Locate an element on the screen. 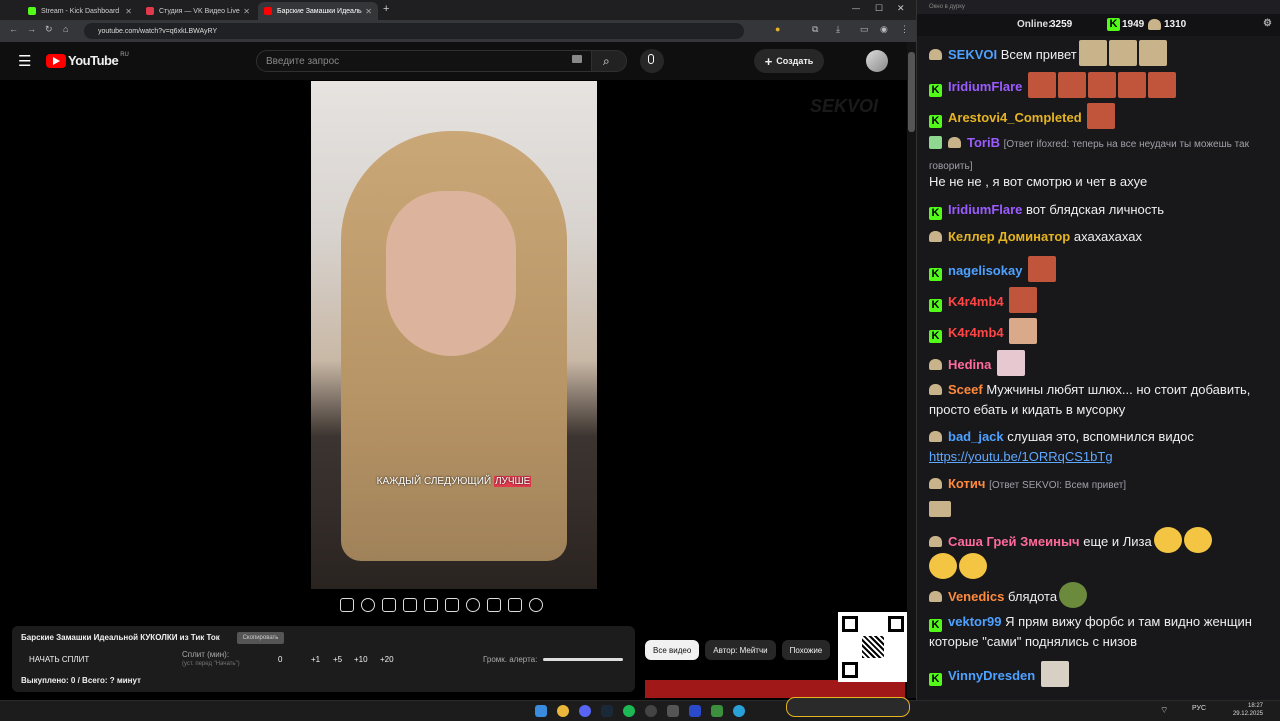  settings-icon: ⚙ is located at coordinates (1267, 23).